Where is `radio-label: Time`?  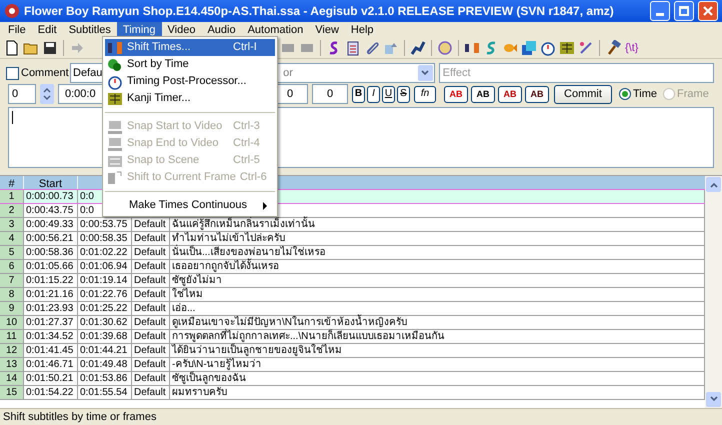 radio-label: Time is located at coordinates (645, 94).